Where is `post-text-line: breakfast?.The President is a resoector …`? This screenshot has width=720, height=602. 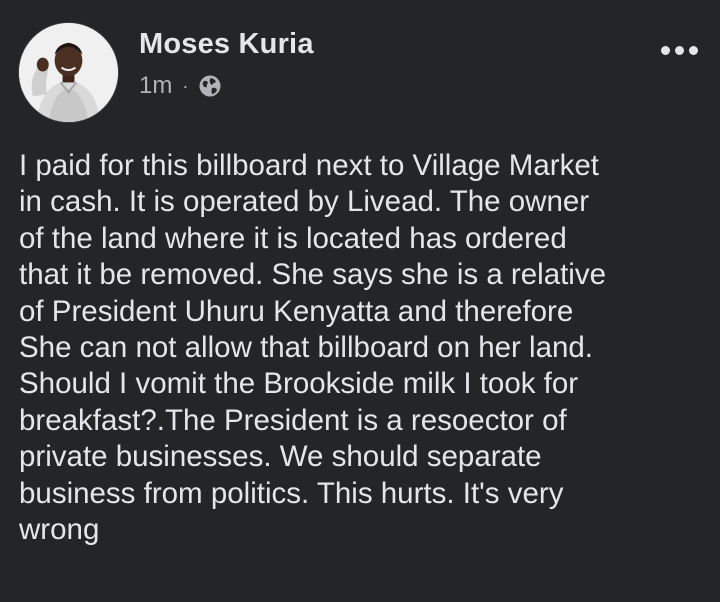 post-text-line: breakfast?.The President is a resoector … is located at coordinates (293, 420).